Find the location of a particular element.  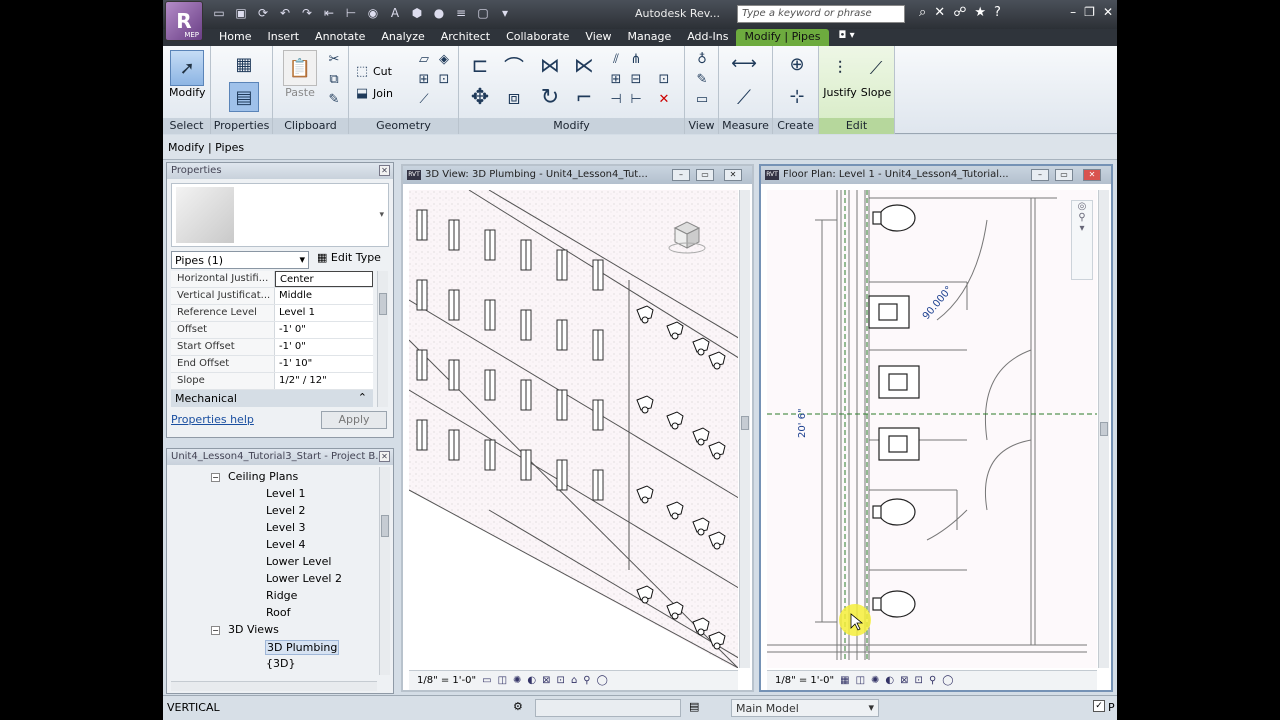

wall-joins-icon: ⊞ is located at coordinates (424, 79).